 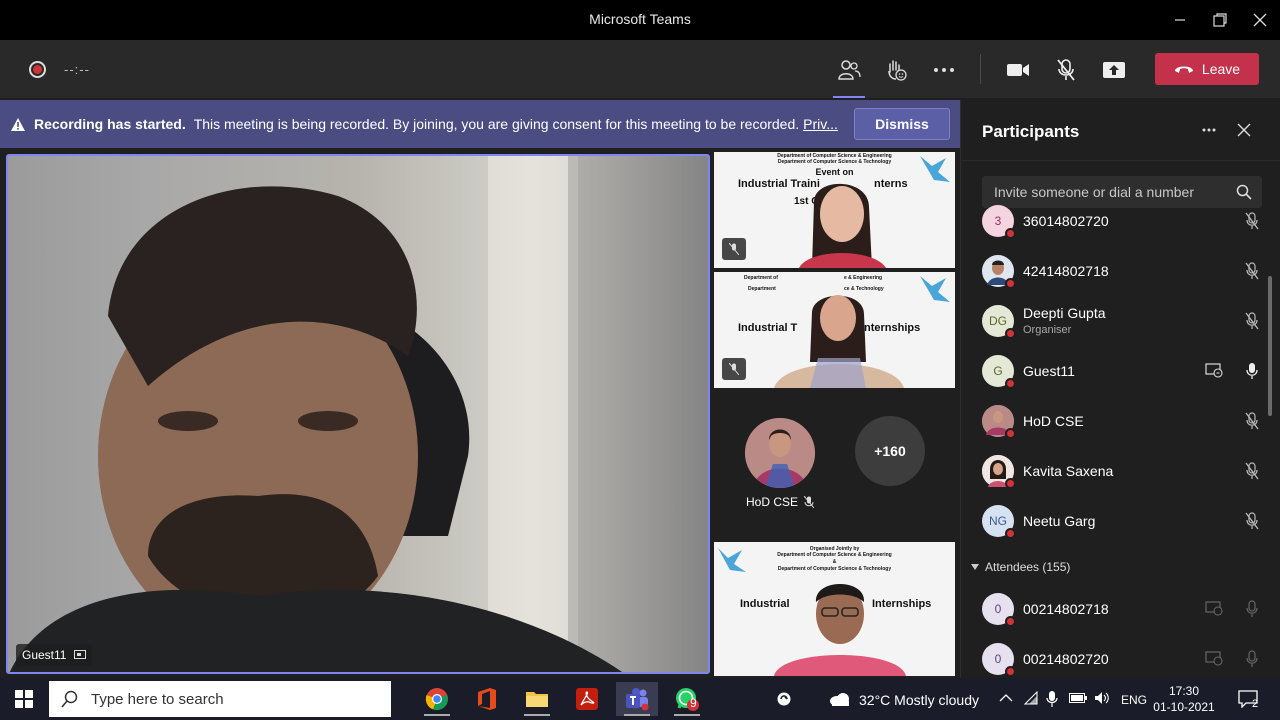 I want to click on microphone-tray-icon, so click(x=1052, y=699).